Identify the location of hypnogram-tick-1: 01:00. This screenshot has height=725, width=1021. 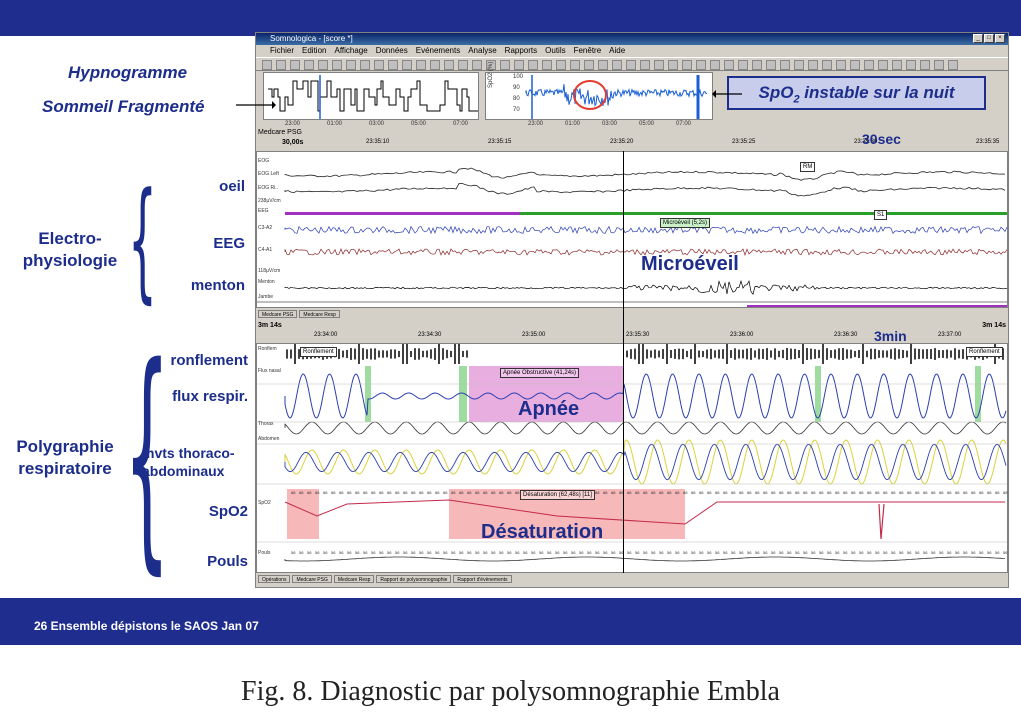
(335, 124).